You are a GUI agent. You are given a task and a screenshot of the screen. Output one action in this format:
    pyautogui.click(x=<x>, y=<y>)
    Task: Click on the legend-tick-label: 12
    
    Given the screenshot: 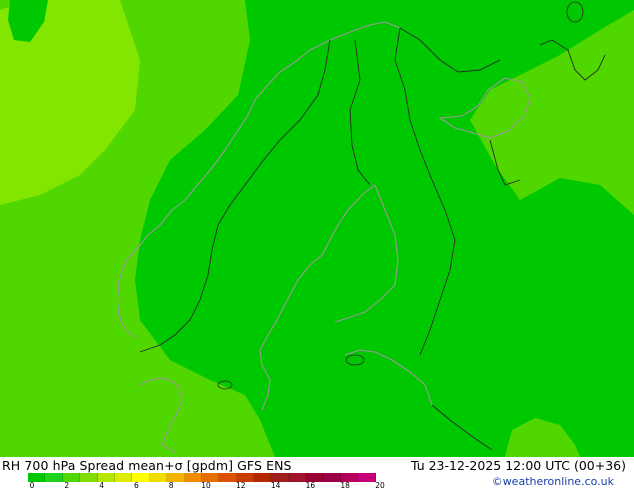 What is the action you would take?
    pyautogui.click(x=241, y=485)
    